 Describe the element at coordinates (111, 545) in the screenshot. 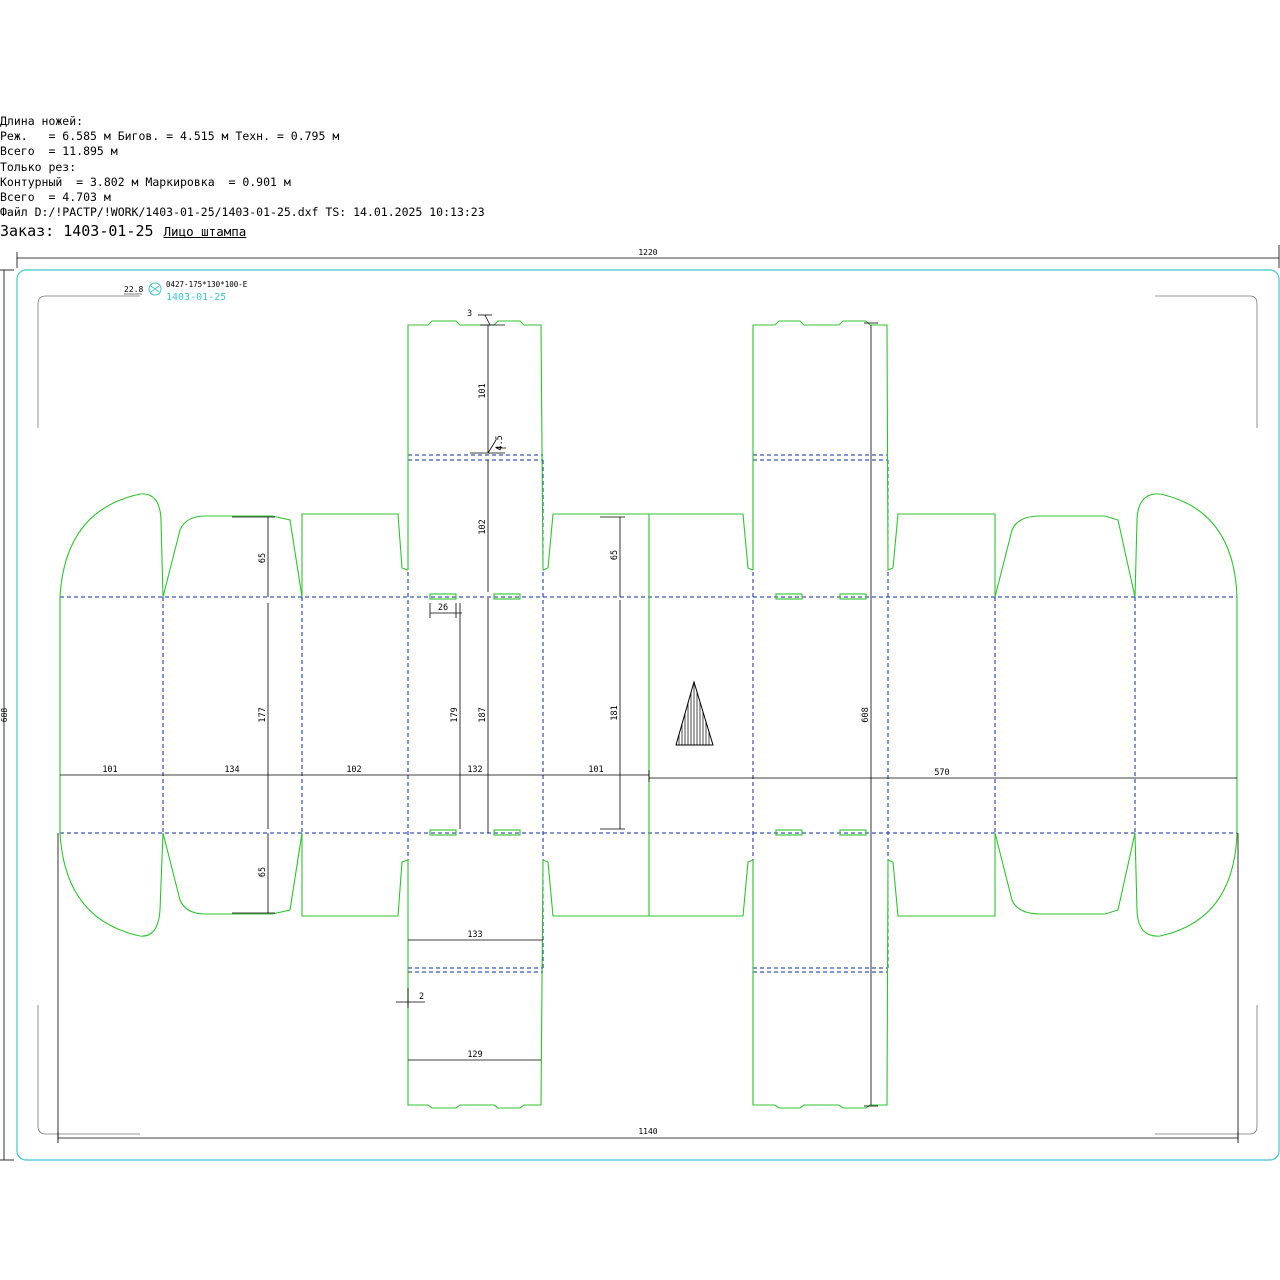

I see `left-end-flap-top` at that location.